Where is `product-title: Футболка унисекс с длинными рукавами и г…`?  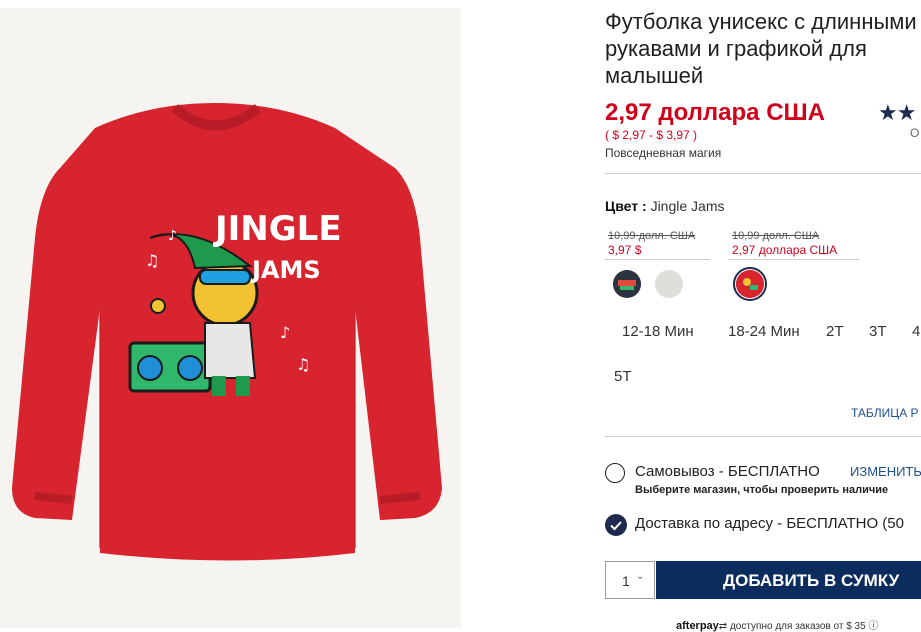 product-title: Футболка унисекс с длинными рукавами и г… is located at coordinates (761, 48).